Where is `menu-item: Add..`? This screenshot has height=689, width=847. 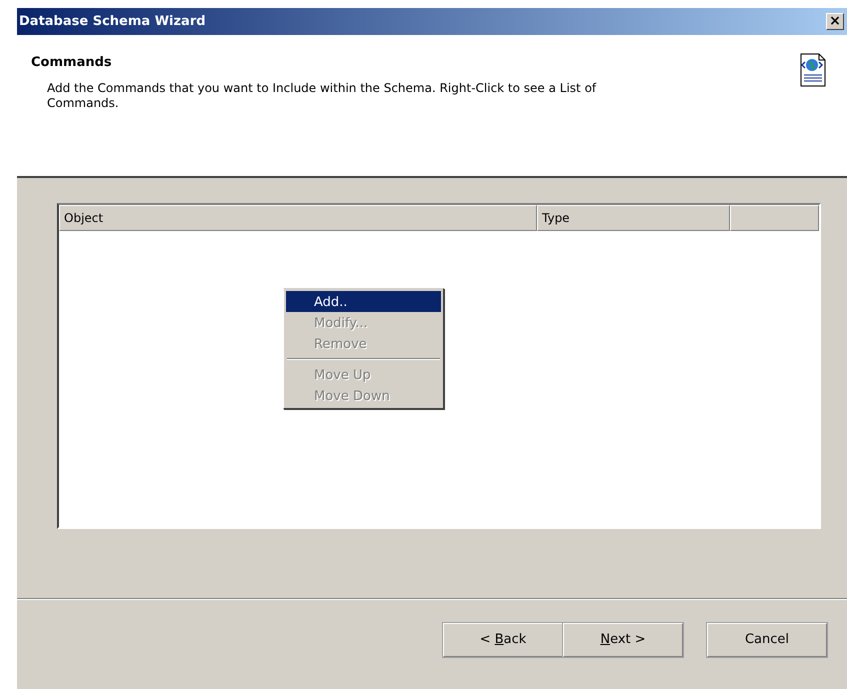
menu-item: Add.. is located at coordinates (363, 301).